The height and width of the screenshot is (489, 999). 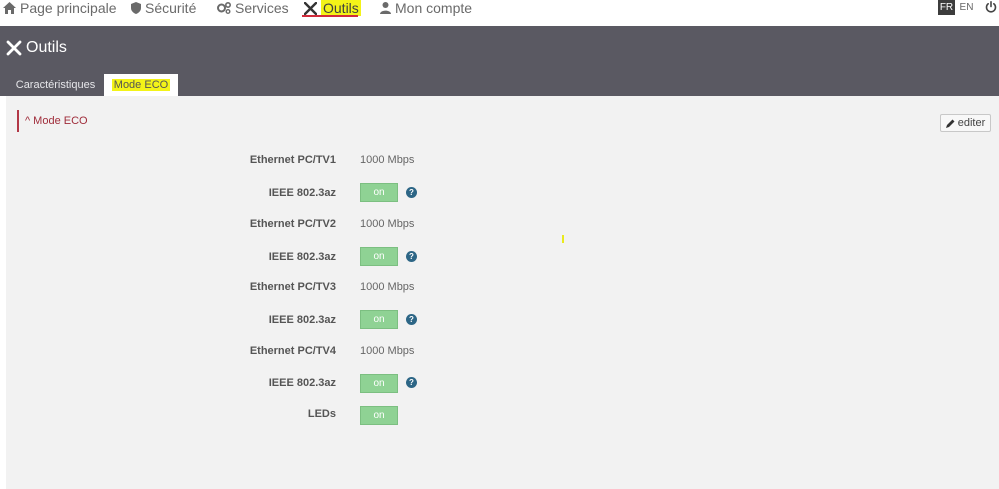 I want to click on tab-mode-eco-label: Mode ECO, so click(x=141, y=85).